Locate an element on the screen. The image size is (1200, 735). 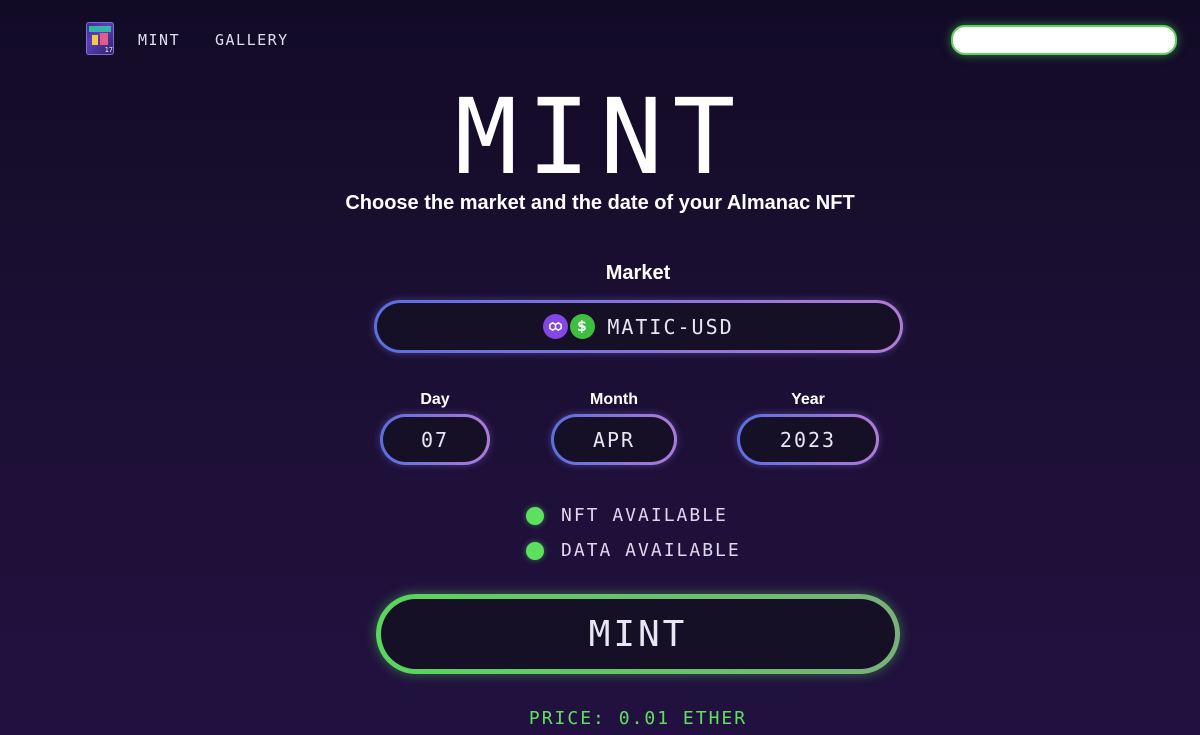
market-label: Market is located at coordinates (638, 273).